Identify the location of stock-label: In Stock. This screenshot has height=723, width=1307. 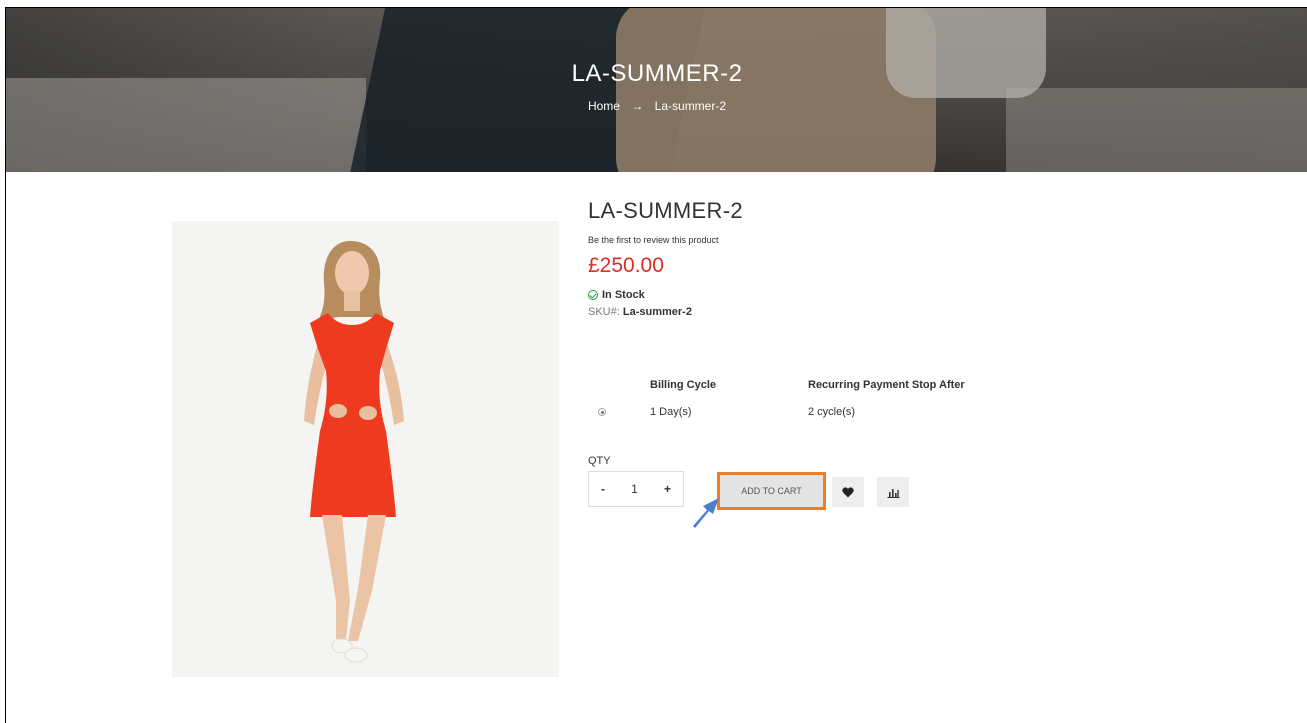
(623, 295).